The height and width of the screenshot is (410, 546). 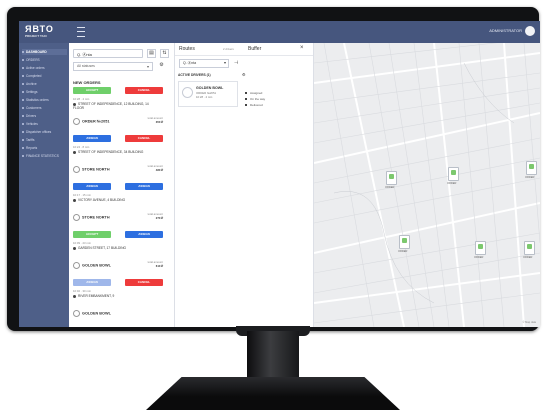 What do you see at coordinates (279, 32) in the screenshot?
I see `top-bar: ЯВТО PROJECT TAXI ADMINISTRATOR` at bounding box center [279, 32].